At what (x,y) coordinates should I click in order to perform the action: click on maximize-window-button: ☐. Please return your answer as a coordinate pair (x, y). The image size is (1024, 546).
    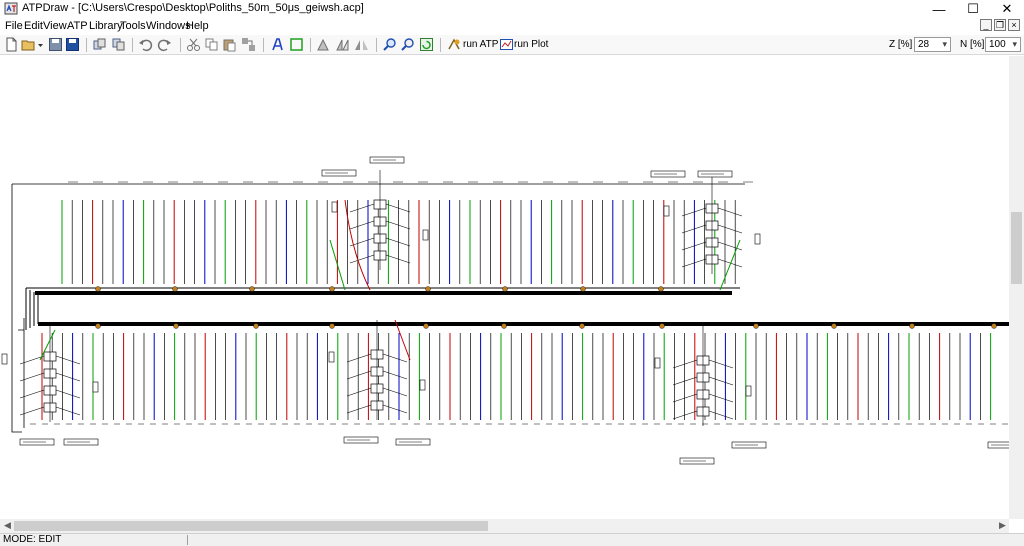
    Looking at the image, I should click on (973, 9).